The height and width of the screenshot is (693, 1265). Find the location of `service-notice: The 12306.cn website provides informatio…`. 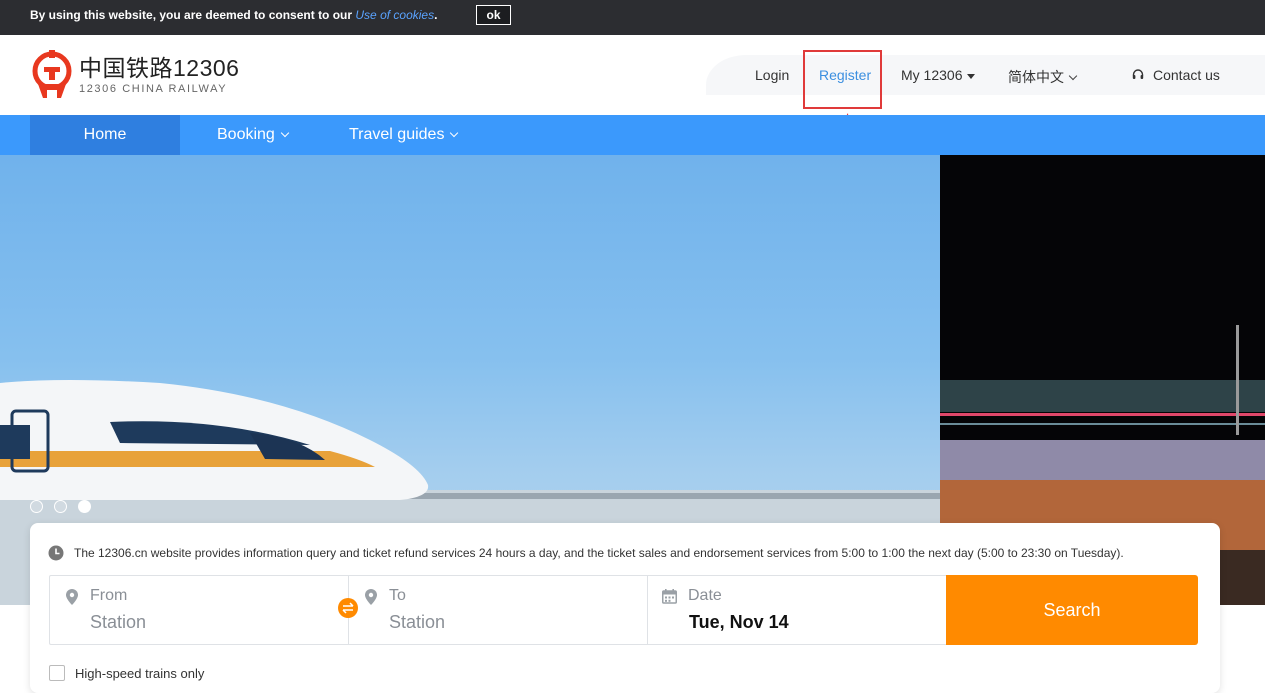

service-notice: The 12306.cn website provides informatio… is located at coordinates (586, 553).